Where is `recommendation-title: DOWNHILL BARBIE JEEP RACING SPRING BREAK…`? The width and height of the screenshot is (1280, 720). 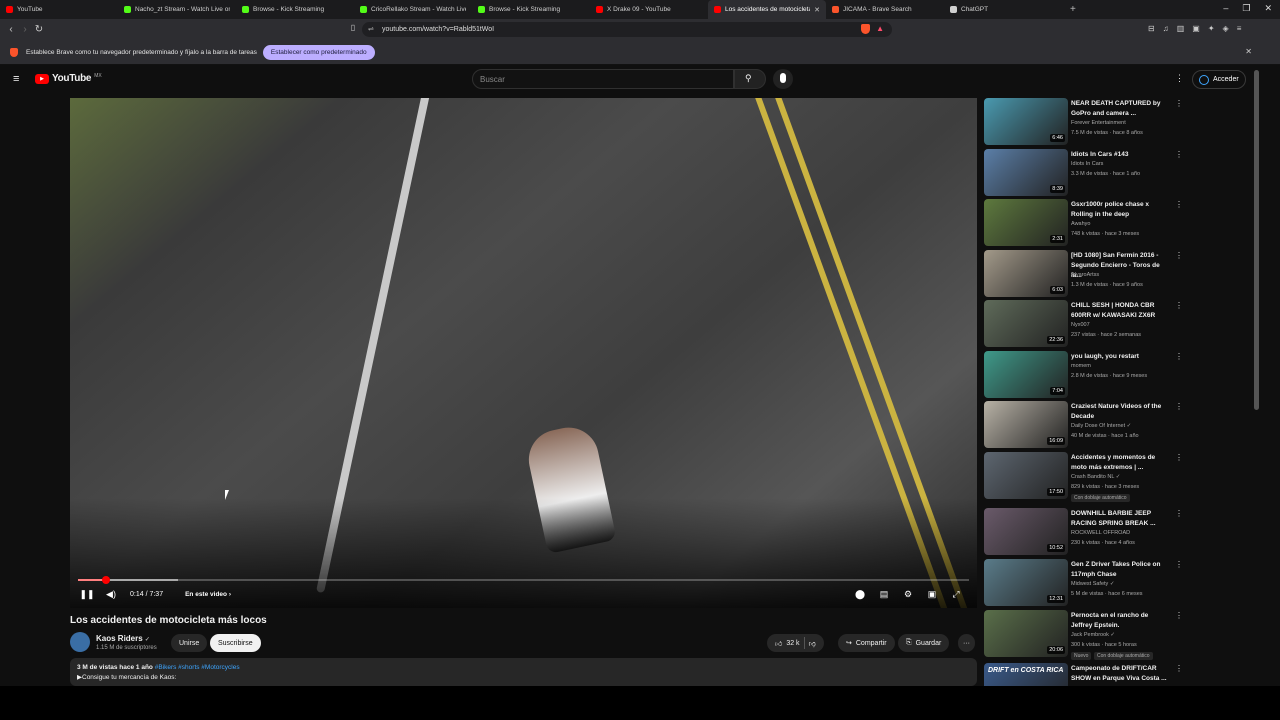 recommendation-title: DOWNHILL BARBIE JEEP RACING SPRING BREAK… is located at coordinates (1121, 519).